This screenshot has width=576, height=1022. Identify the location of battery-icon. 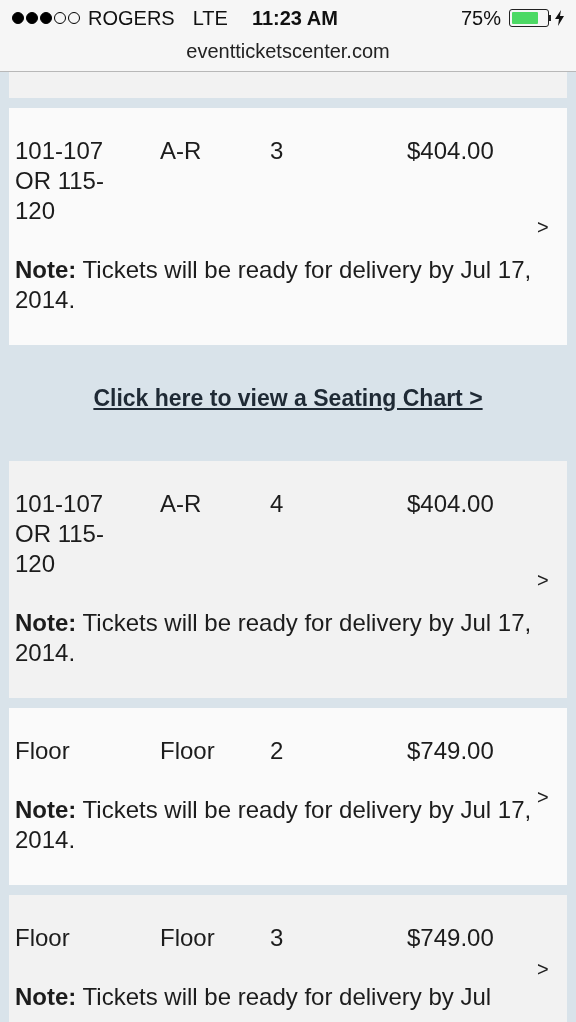
(530, 18).